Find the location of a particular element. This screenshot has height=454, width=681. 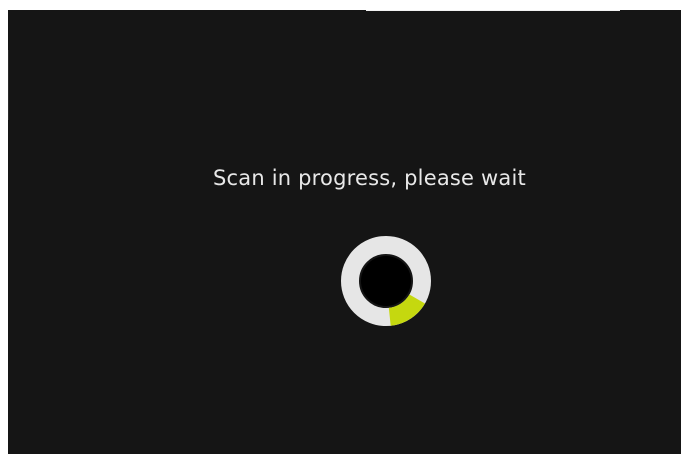

loading-spinner-icon is located at coordinates (386, 281).